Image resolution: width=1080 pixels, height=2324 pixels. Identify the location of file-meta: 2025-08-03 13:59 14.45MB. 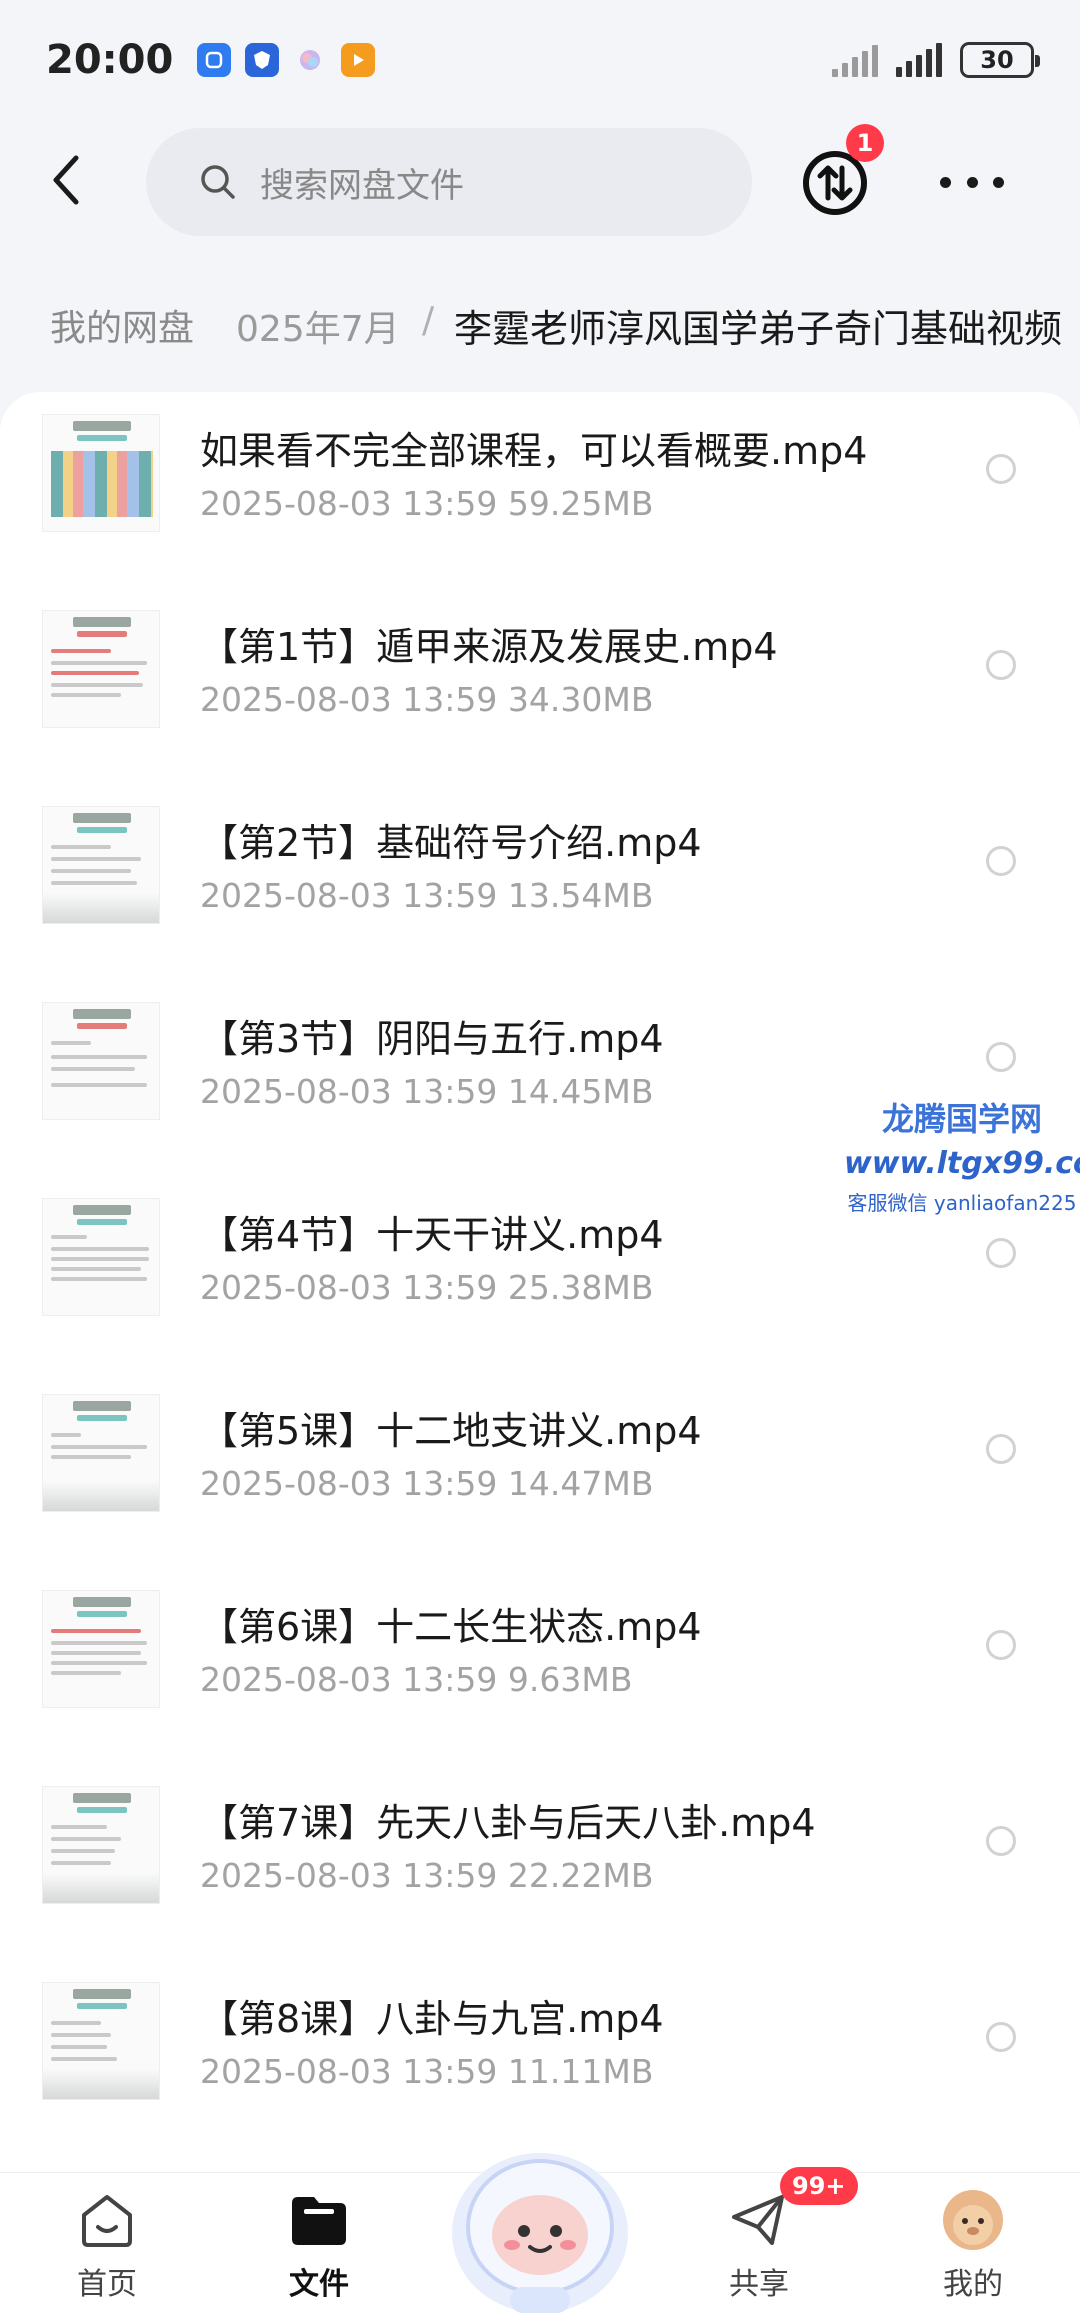
(427, 1091).